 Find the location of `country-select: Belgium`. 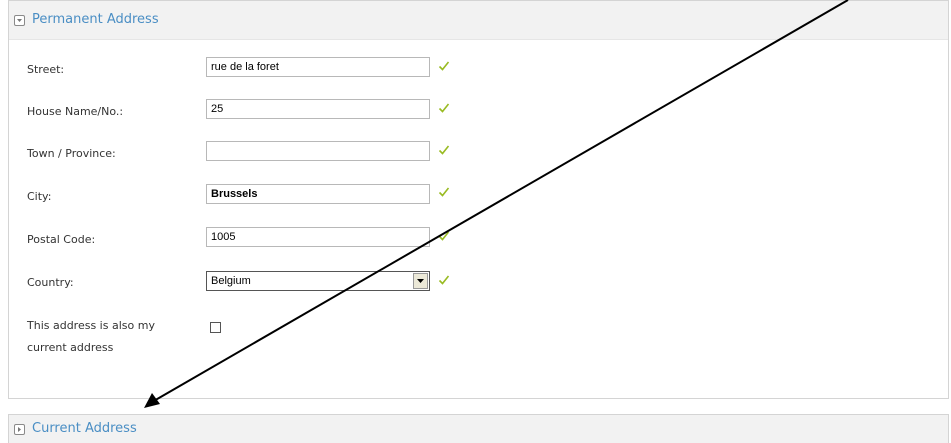

country-select: Belgium is located at coordinates (318, 281).